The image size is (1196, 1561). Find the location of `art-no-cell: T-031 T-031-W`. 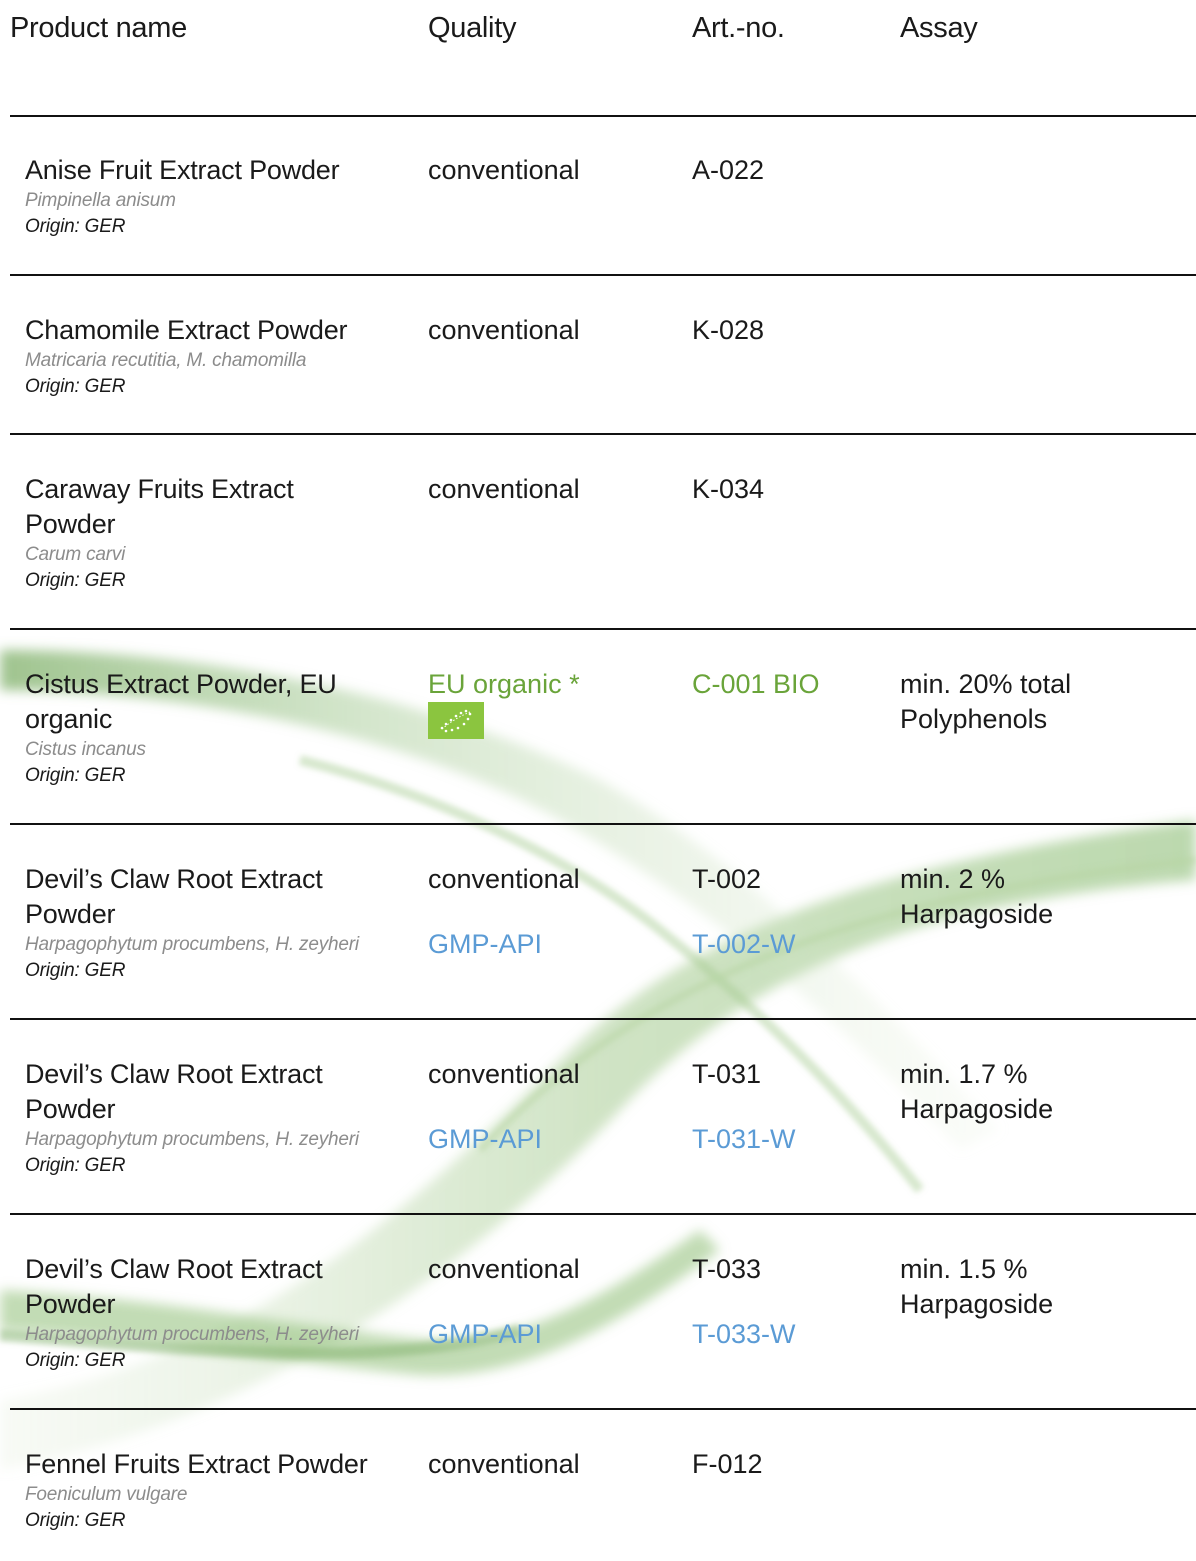

art-no-cell: T-031 T-031-W is located at coordinates (744, 1107).